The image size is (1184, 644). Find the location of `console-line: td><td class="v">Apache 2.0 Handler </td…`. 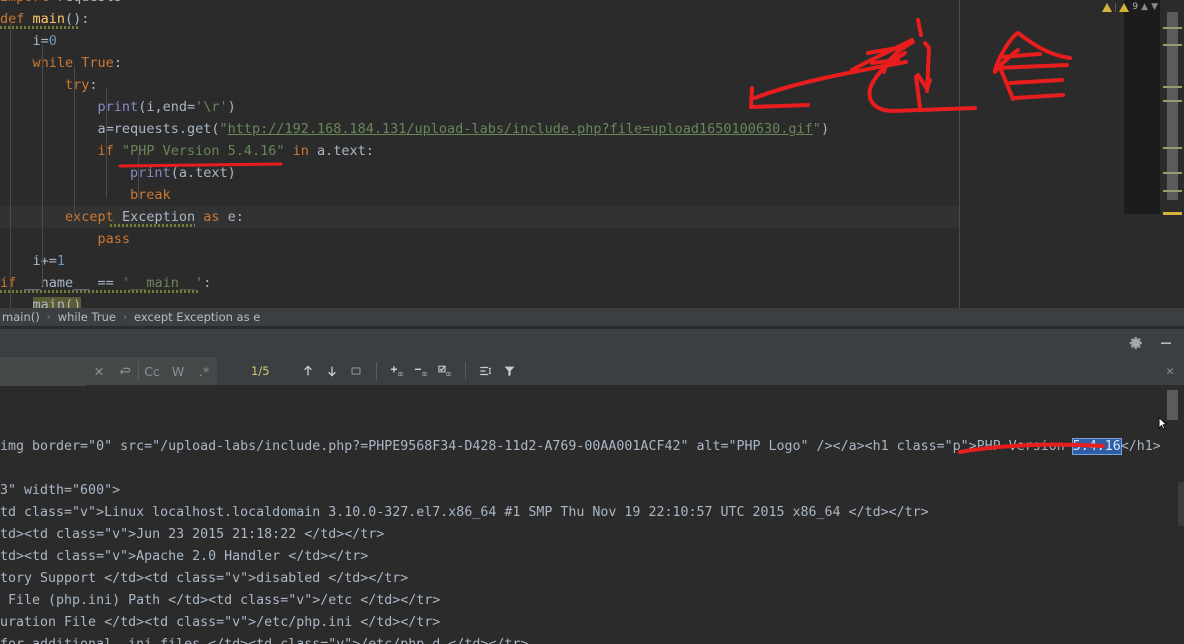

console-line: td><td class="v">Apache 2.0 Handler </td… is located at coordinates (592, 557).